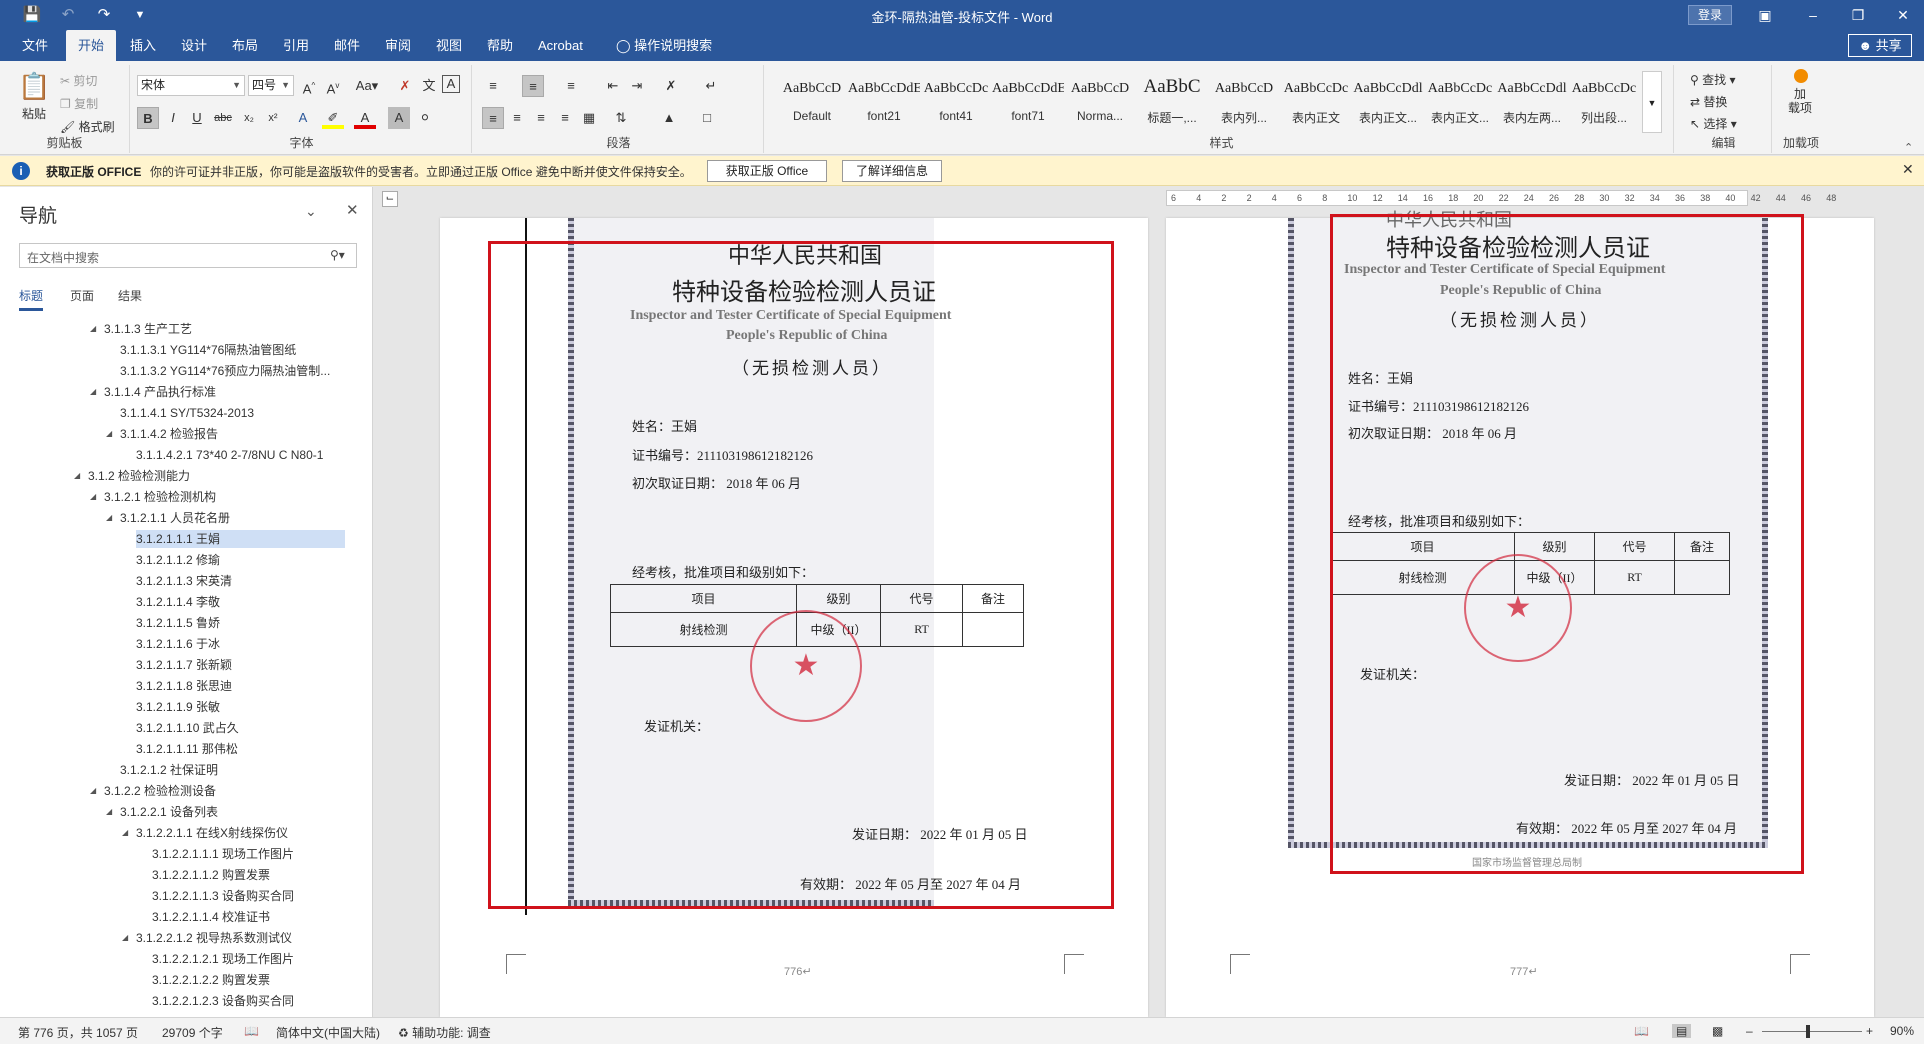 The height and width of the screenshot is (1044, 1924). I want to click on proofing-icon: 📖, so click(251, 1031).